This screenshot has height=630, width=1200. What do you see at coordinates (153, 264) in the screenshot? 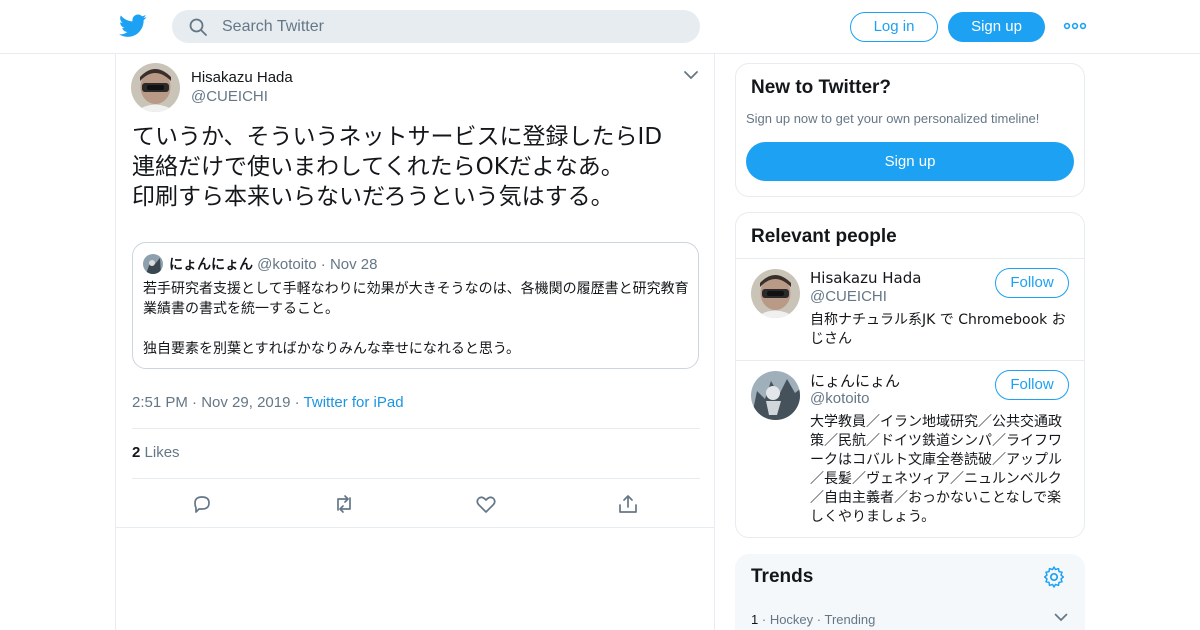
I see `quoted-author-avatar` at bounding box center [153, 264].